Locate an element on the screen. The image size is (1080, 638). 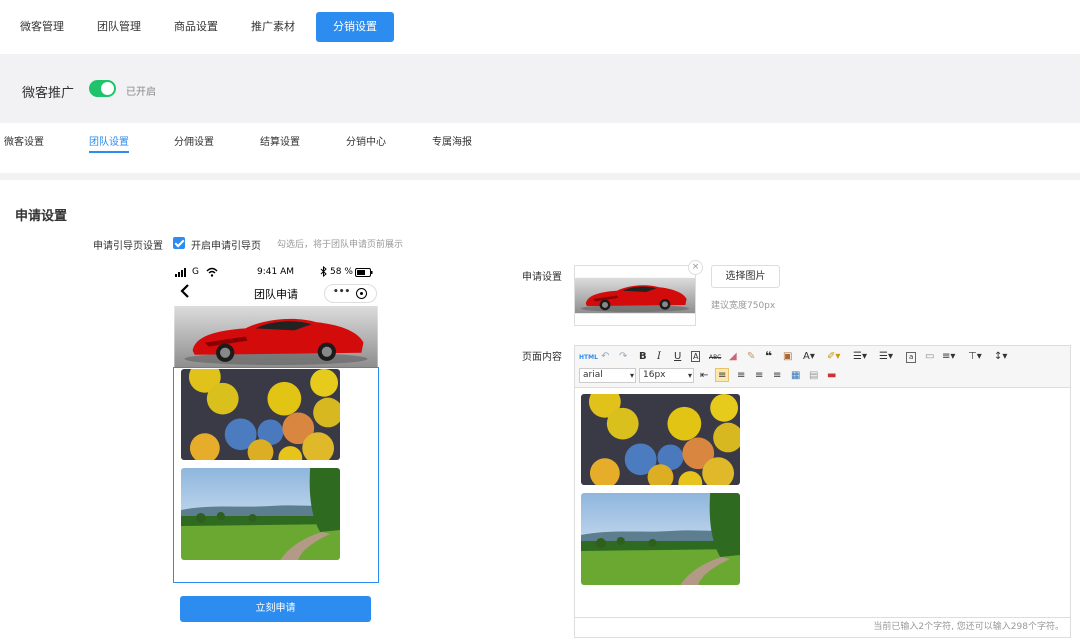
undo-icon: ↶ is located at coordinates (605, 357).